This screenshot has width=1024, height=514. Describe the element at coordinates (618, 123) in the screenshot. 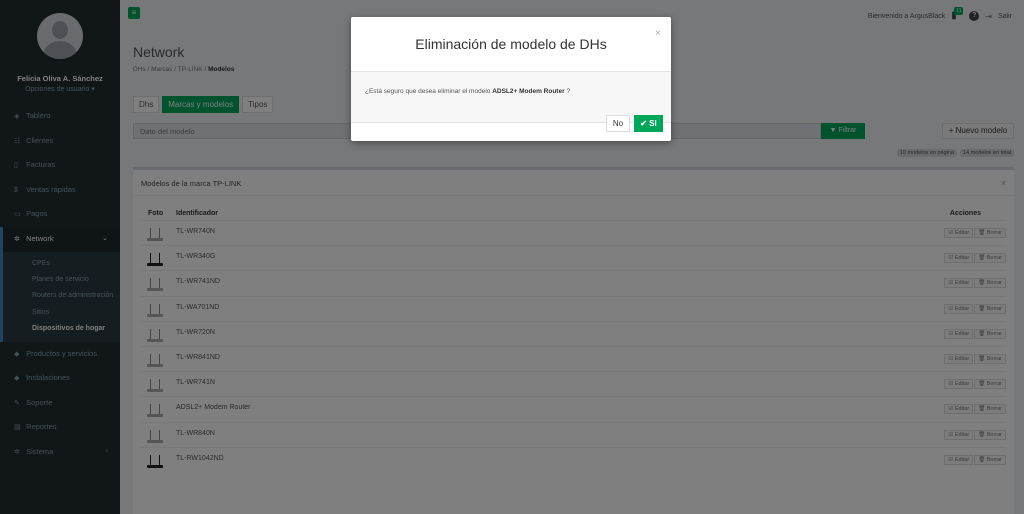

I see `no-button: No` at that location.